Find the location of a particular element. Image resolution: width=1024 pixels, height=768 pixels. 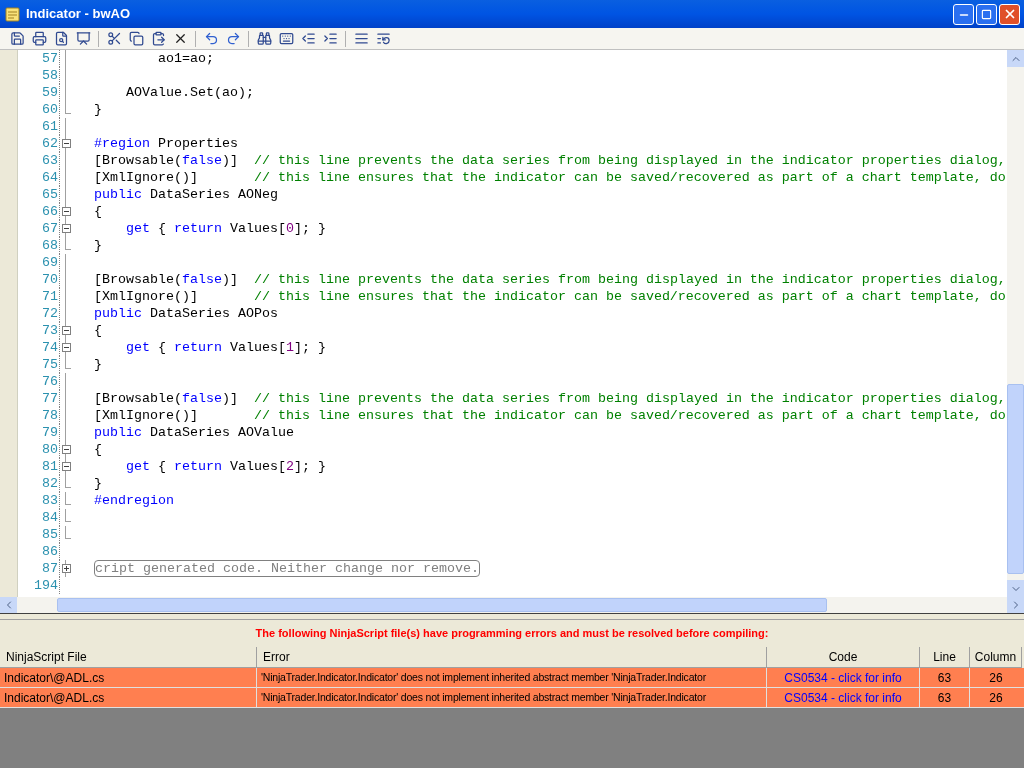

line-number: 81 is located at coordinates (49, 466).